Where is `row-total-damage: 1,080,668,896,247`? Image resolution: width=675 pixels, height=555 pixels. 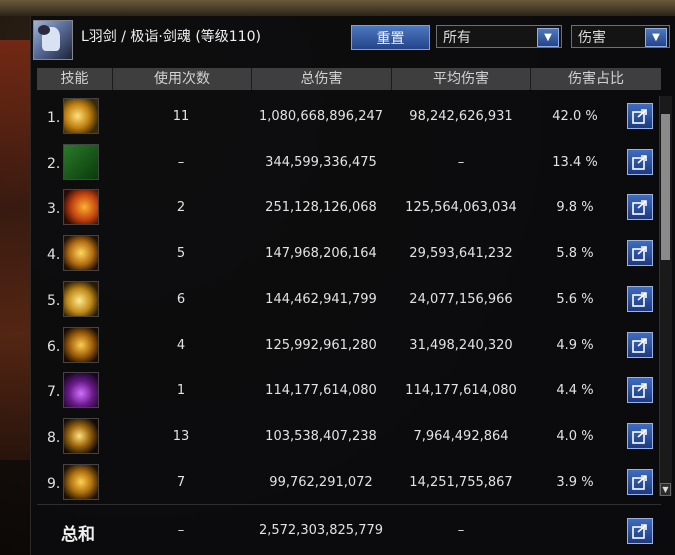 row-total-damage: 1,080,668,896,247 is located at coordinates (321, 116).